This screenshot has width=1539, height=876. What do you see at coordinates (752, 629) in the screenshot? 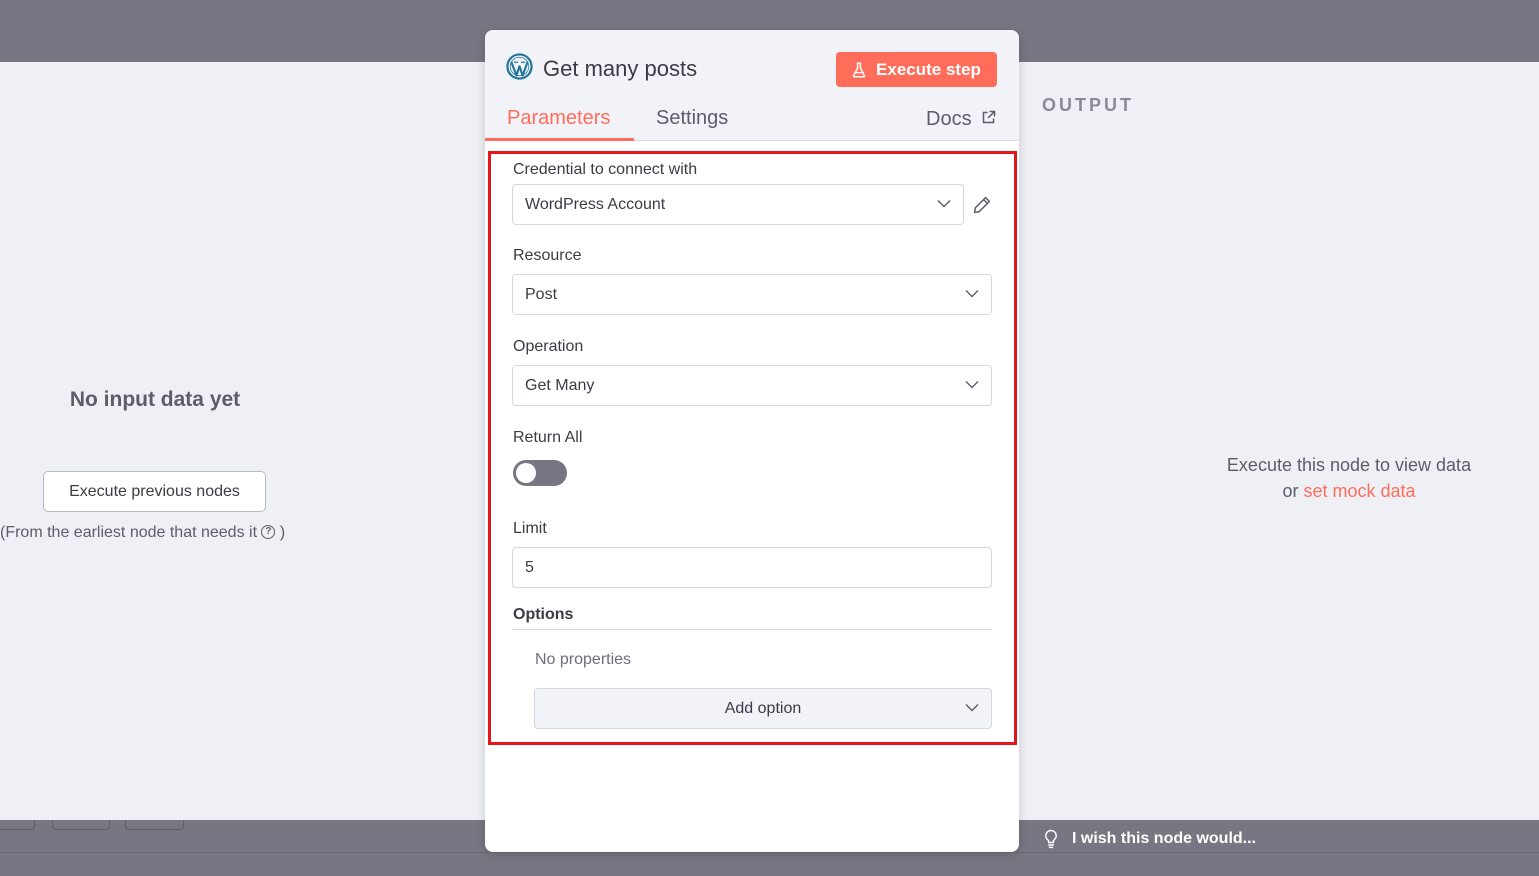
I see `options-divider` at bounding box center [752, 629].